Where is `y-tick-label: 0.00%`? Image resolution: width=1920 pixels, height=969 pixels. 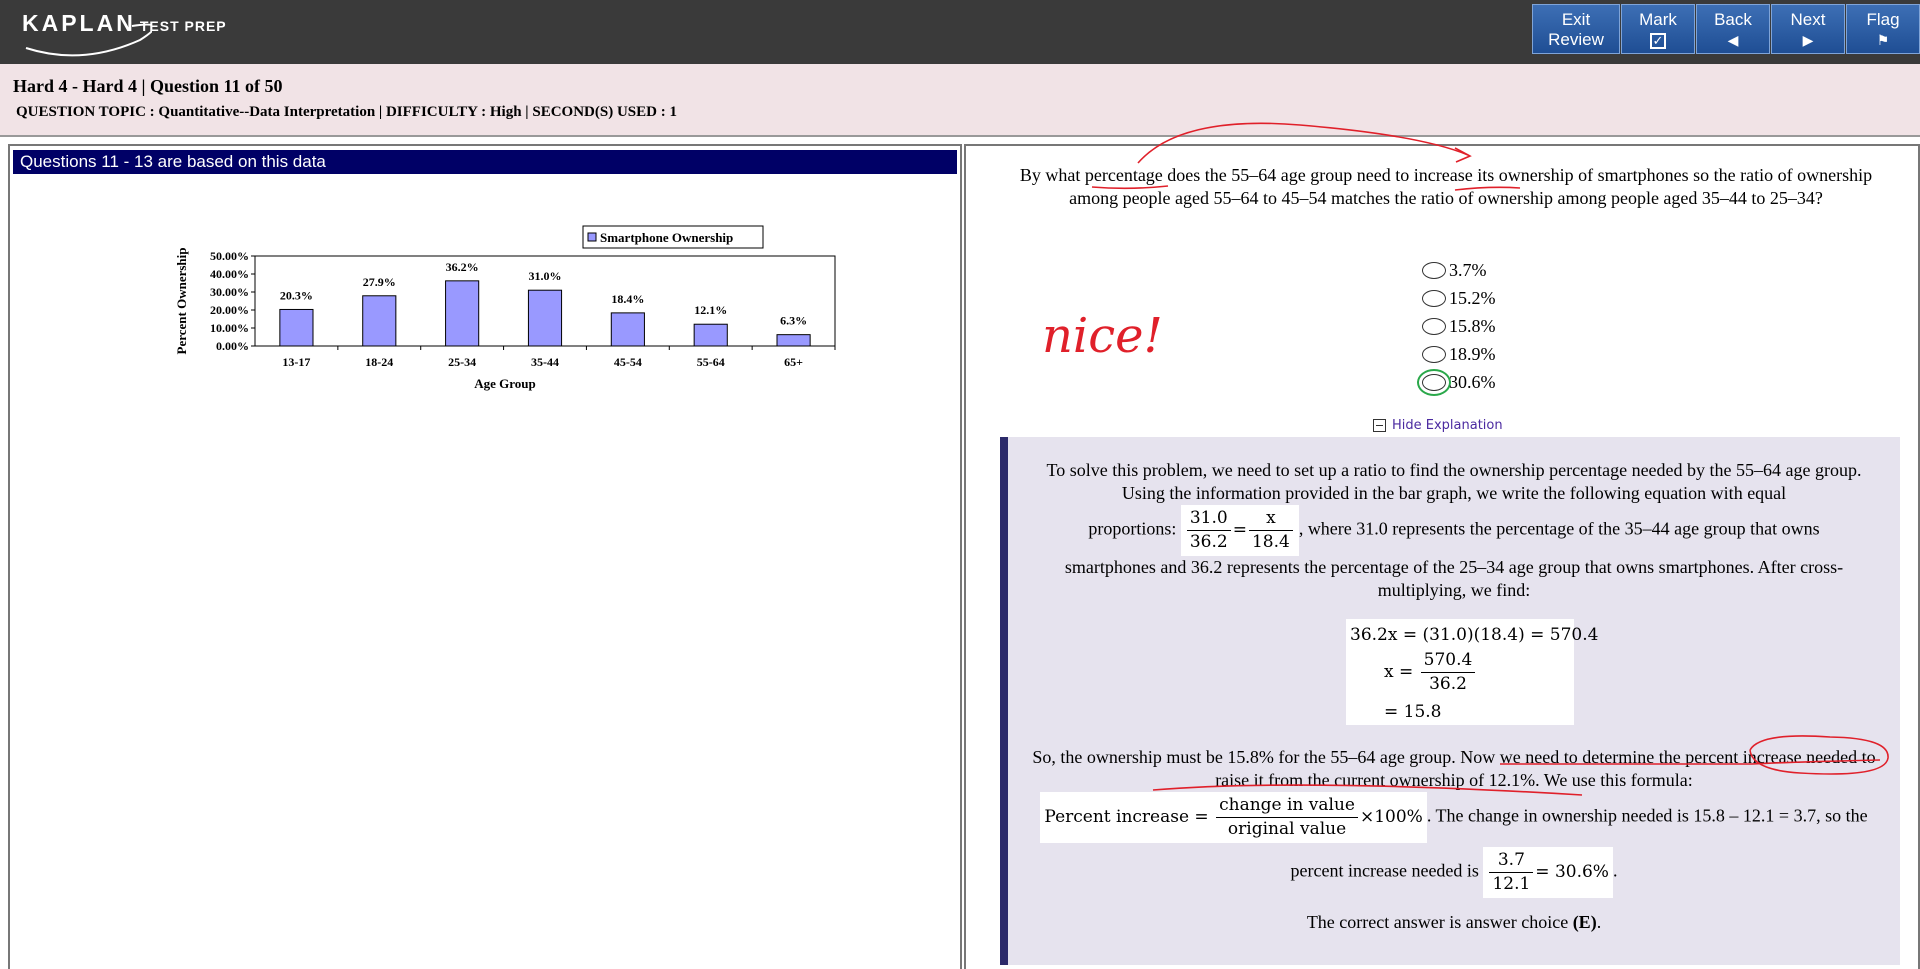
y-tick-label: 0.00% is located at coordinates (232, 346).